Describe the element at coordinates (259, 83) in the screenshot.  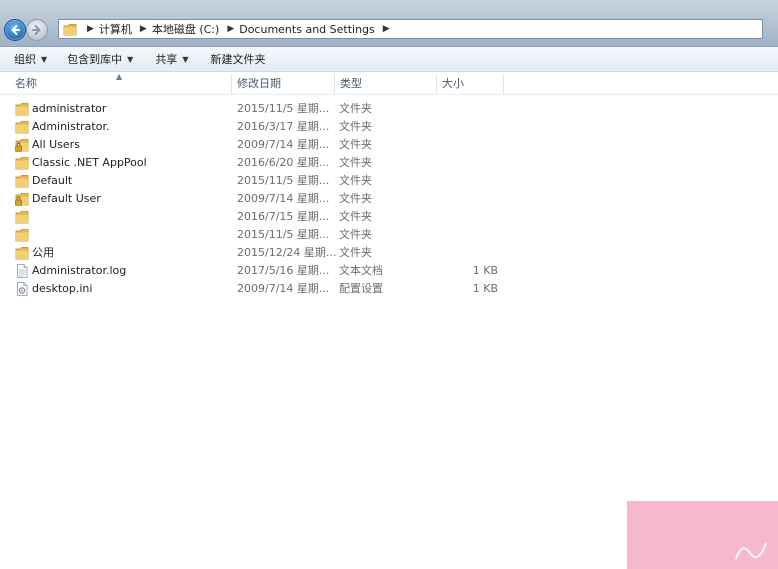
I see `column-header-modified: 修改日期` at that location.